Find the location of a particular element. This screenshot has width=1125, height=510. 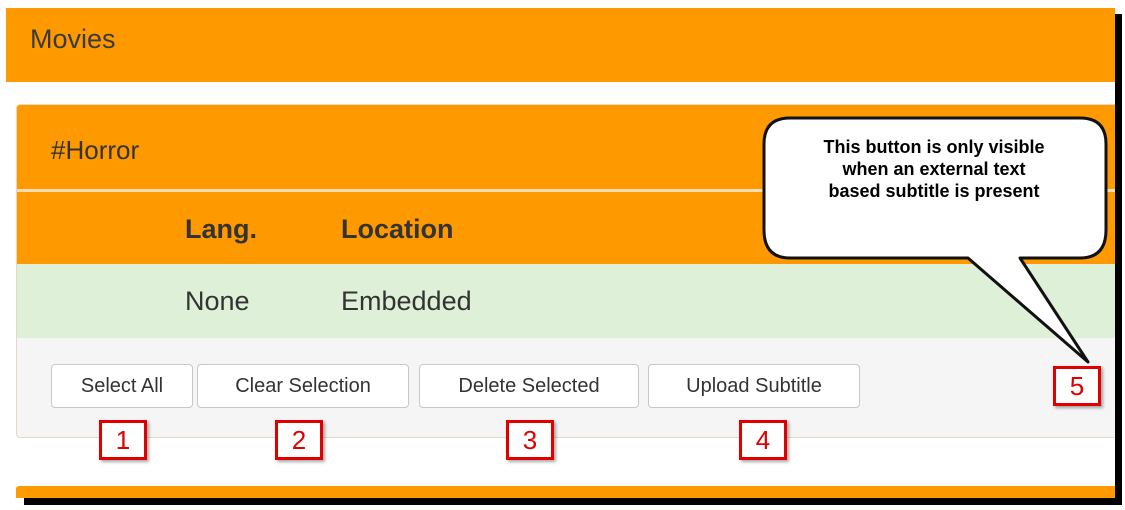

callout-line-3: based subtitle is present is located at coordinates (934, 191).